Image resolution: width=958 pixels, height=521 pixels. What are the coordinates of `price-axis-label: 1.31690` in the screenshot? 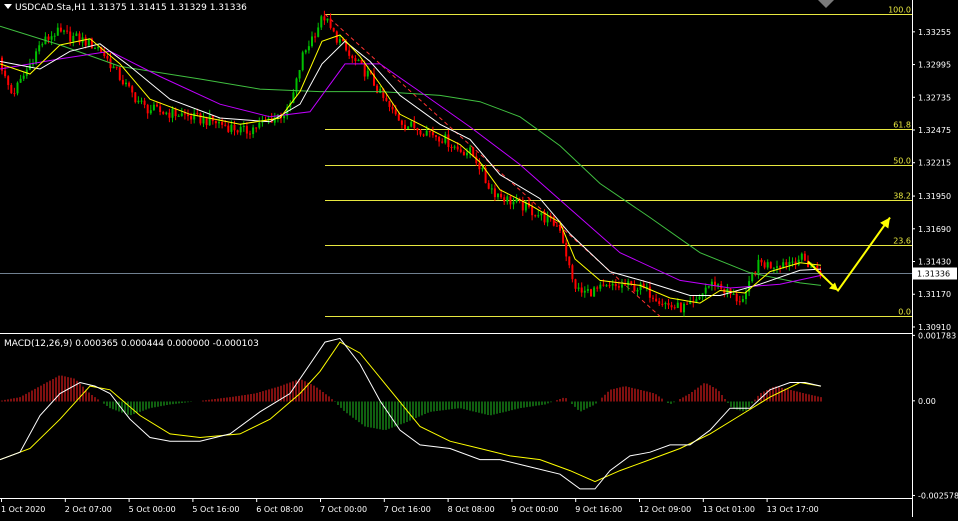 It's located at (934, 229).